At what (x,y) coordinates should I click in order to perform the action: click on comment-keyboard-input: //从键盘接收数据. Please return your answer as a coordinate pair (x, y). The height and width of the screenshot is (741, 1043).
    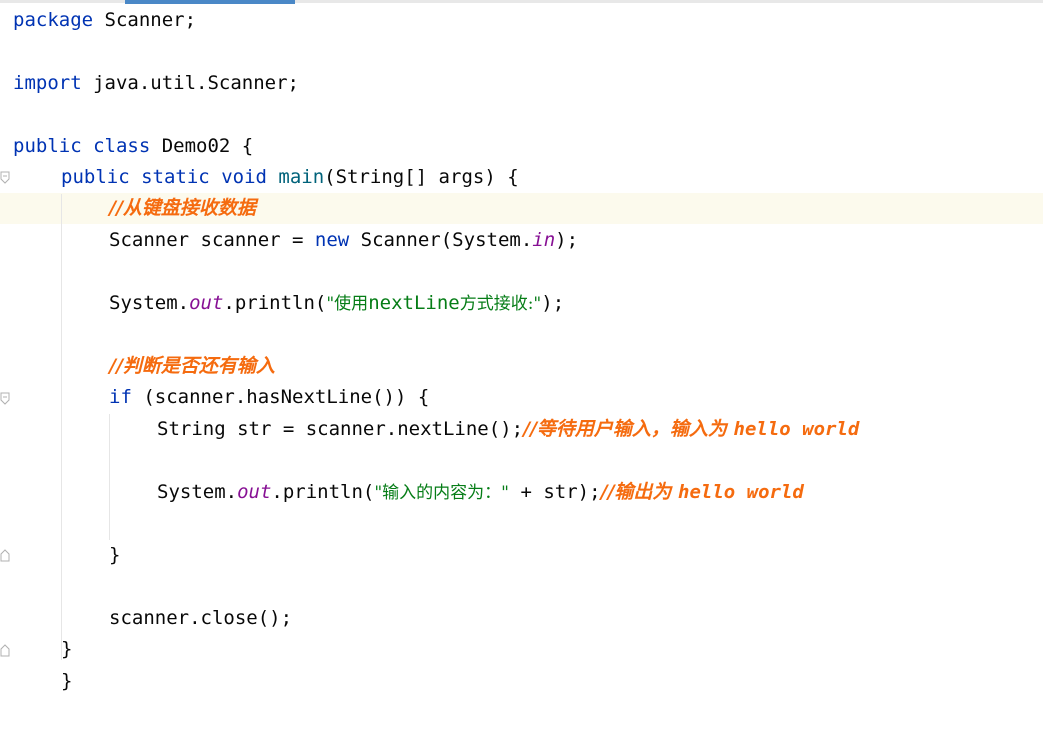
    Looking at the image, I should click on (182, 208).